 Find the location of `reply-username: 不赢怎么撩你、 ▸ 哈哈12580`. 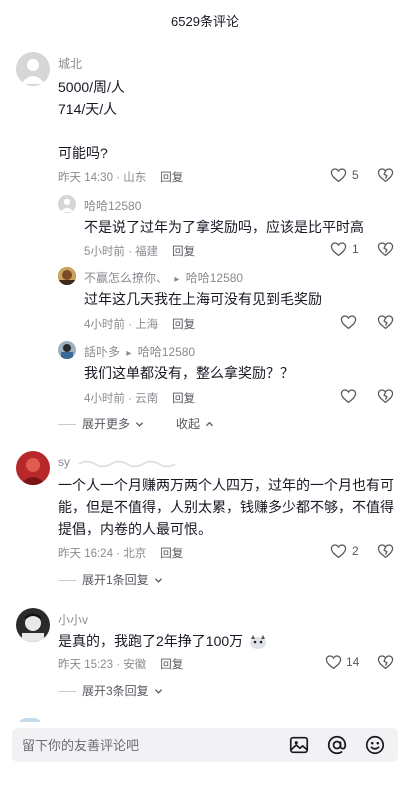

reply-username: 不赢怎么撩你、 ▸ 哈哈12580 is located at coordinates (163, 277).